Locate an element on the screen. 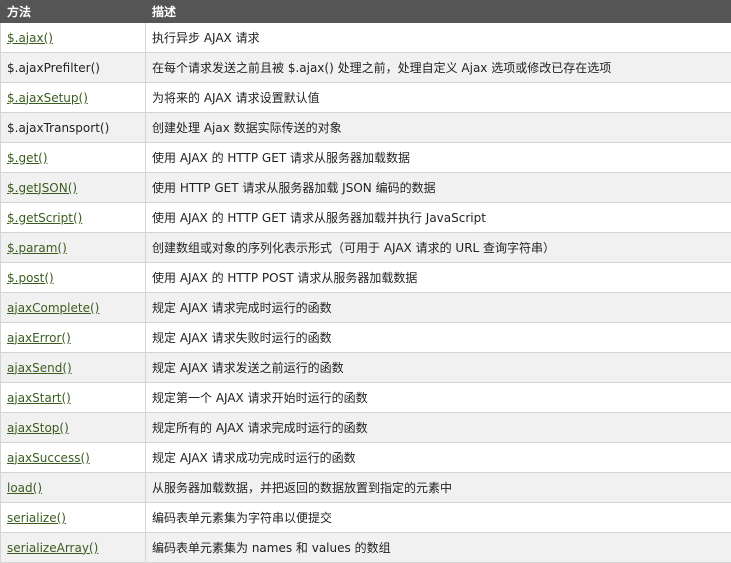 The height and width of the screenshot is (563, 731). description-cell: 执行异步 AJAX 请求 is located at coordinates (438, 37).